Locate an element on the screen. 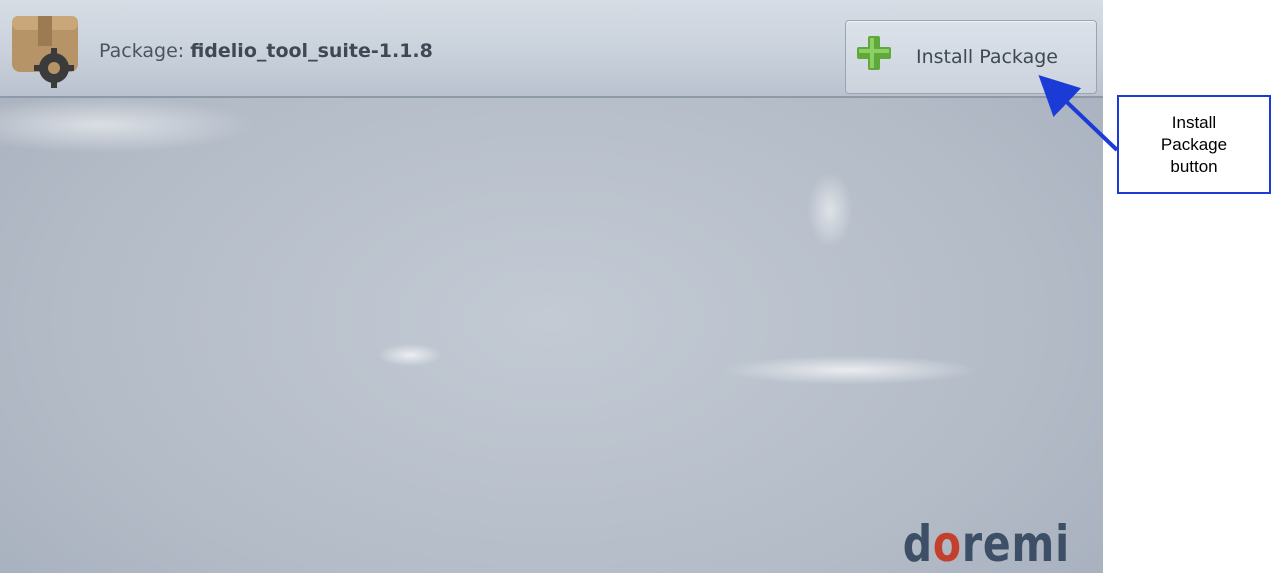 This screenshot has height=573, width=1279. install-package-label: Install Package is located at coordinates (987, 57).